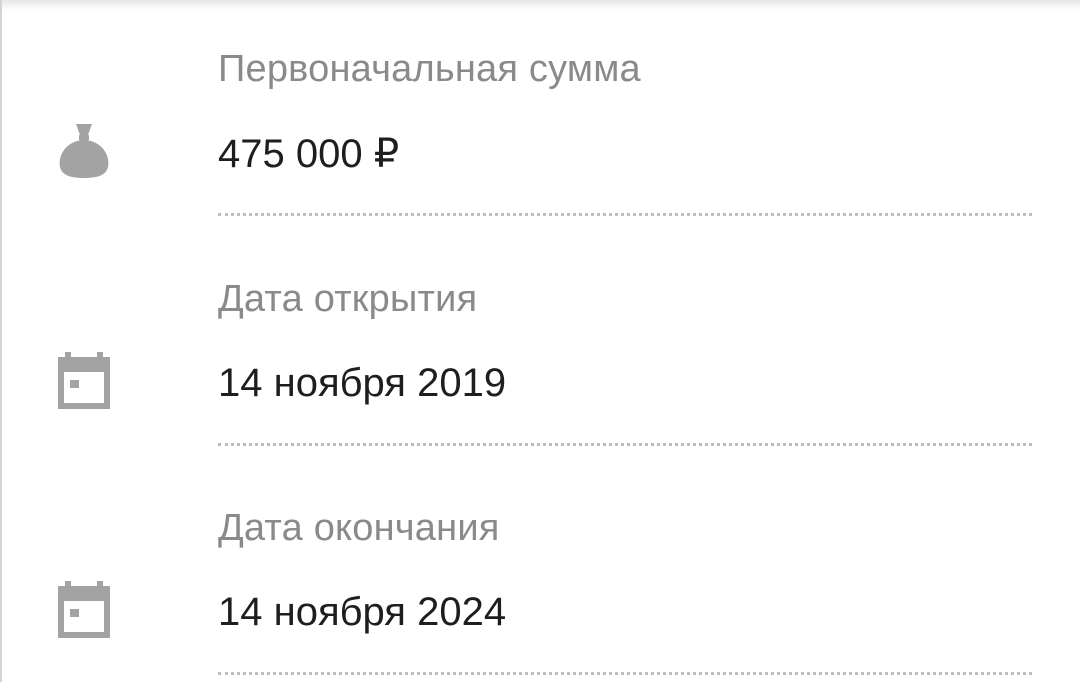 The height and width of the screenshot is (682, 1080). What do you see at coordinates (362, 612) in the screenshot?
I see `field-value: 14 ноября 2024` at bounding box center [362, 612].